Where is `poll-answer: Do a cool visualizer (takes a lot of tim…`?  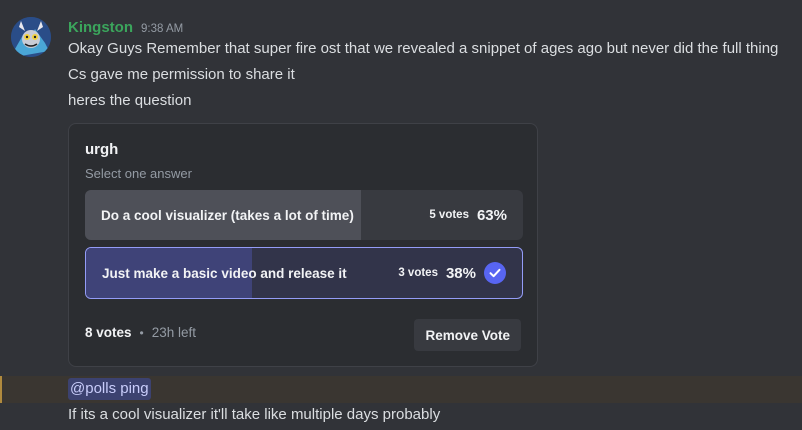
poll-answer: Do a cool visualizer (takes a lot of tim… is located at coordinates (304, 215).